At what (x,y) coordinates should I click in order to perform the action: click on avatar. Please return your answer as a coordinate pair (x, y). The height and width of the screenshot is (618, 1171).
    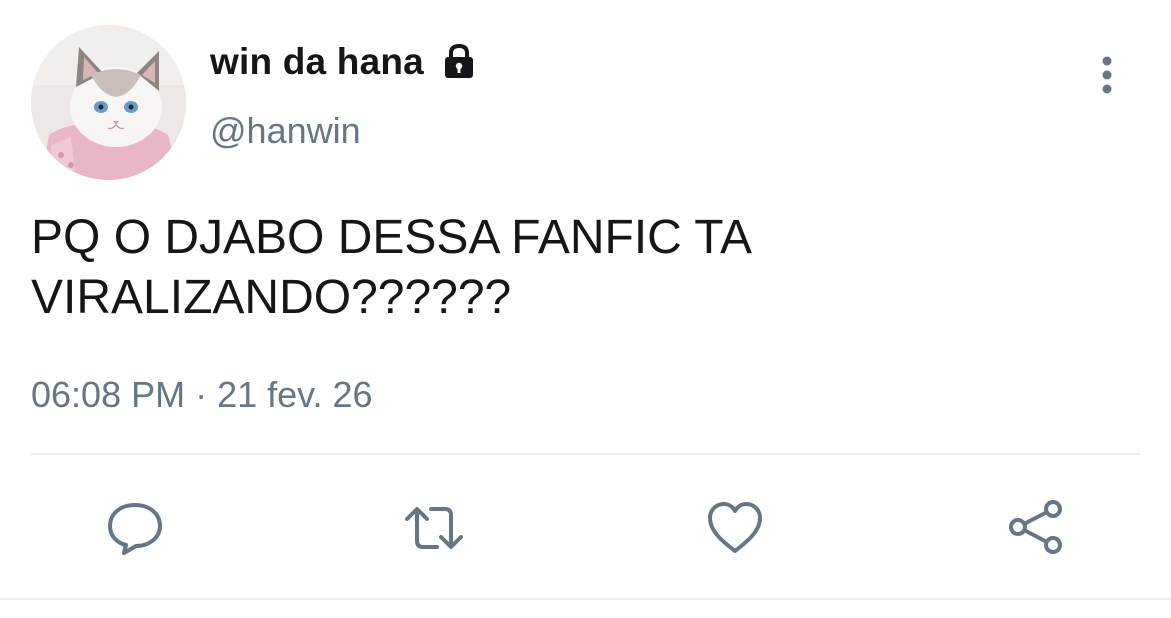
    Looking at the image, I should click on (108, 102).